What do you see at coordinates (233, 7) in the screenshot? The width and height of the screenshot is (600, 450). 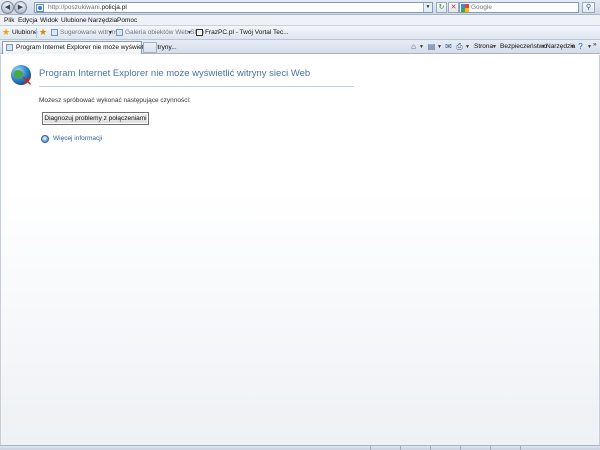 I see `address-bar: http://poszukiwani.policja.pl ▼` at bounding box center [233, 7].